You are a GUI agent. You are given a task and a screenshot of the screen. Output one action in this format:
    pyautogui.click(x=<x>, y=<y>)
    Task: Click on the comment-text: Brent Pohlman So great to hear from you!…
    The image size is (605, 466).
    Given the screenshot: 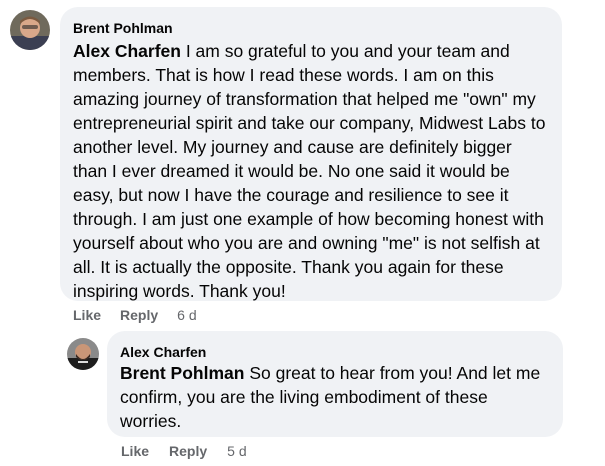 What is the action you would take?
    pyautogui.click(x=335, y=397)
    